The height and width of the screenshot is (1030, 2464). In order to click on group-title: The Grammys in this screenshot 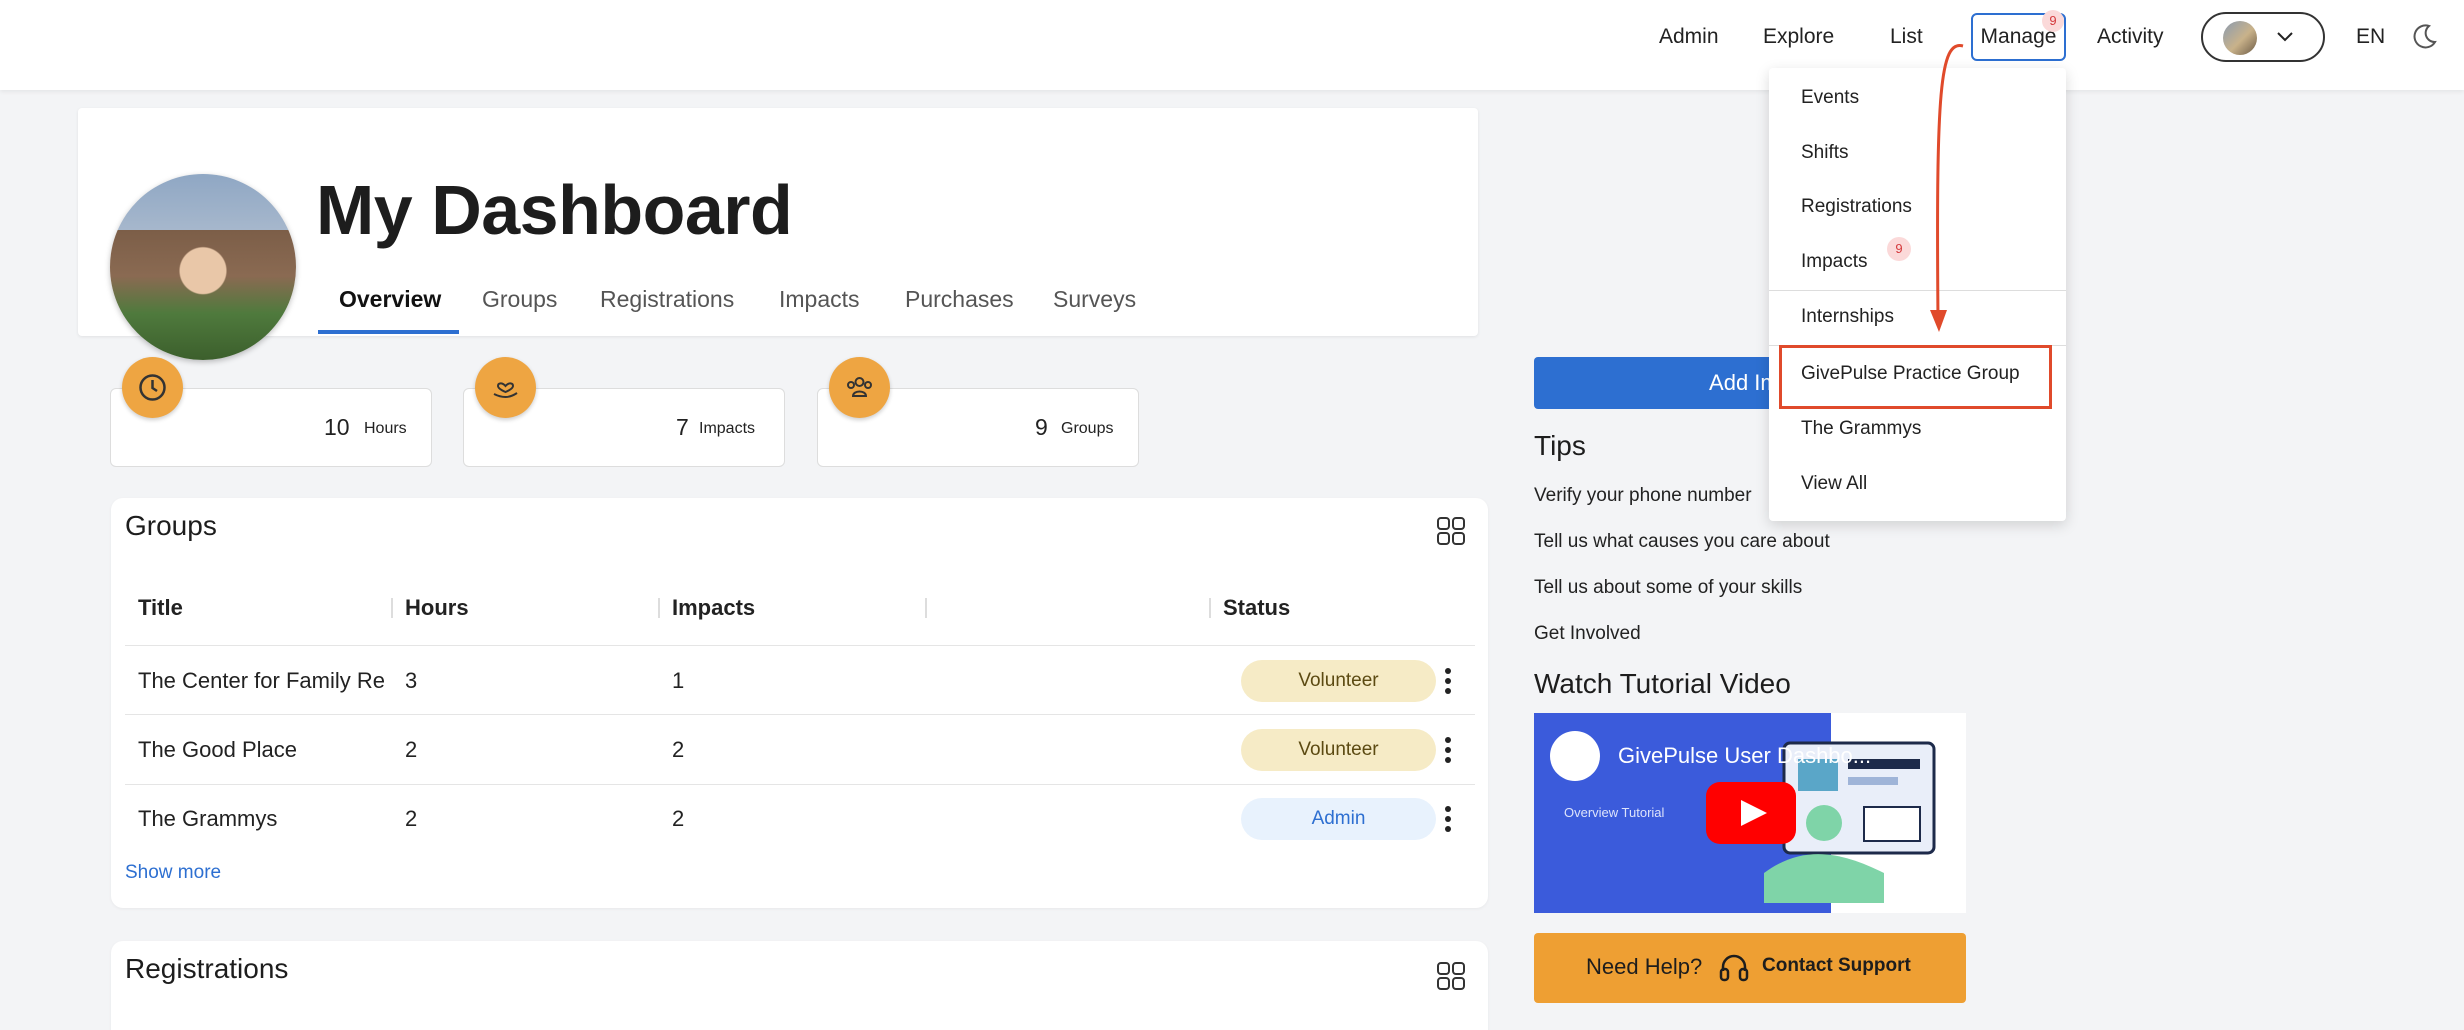, I will do `click(265, 819)`.